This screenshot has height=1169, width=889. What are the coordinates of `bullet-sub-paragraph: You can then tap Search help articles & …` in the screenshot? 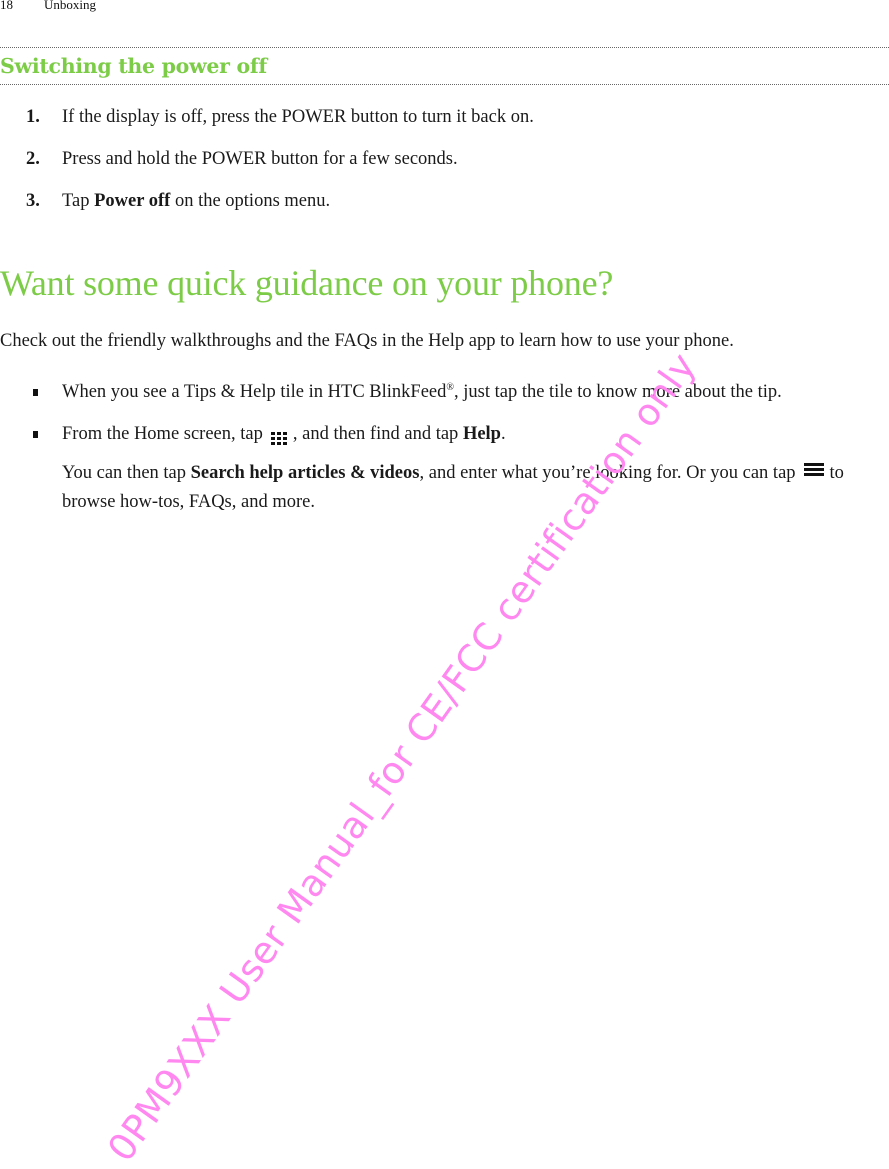 It's located at (470, 488).